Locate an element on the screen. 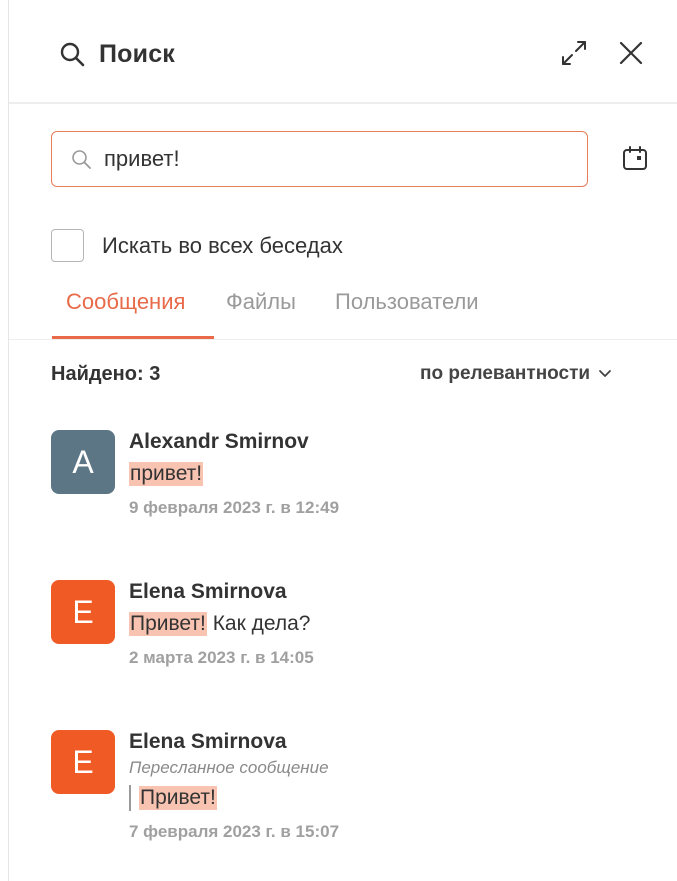 The image size is (677, 881). result-date: 9 февраля 2023 г. в 12:49 is located at coordinates (234, 507).